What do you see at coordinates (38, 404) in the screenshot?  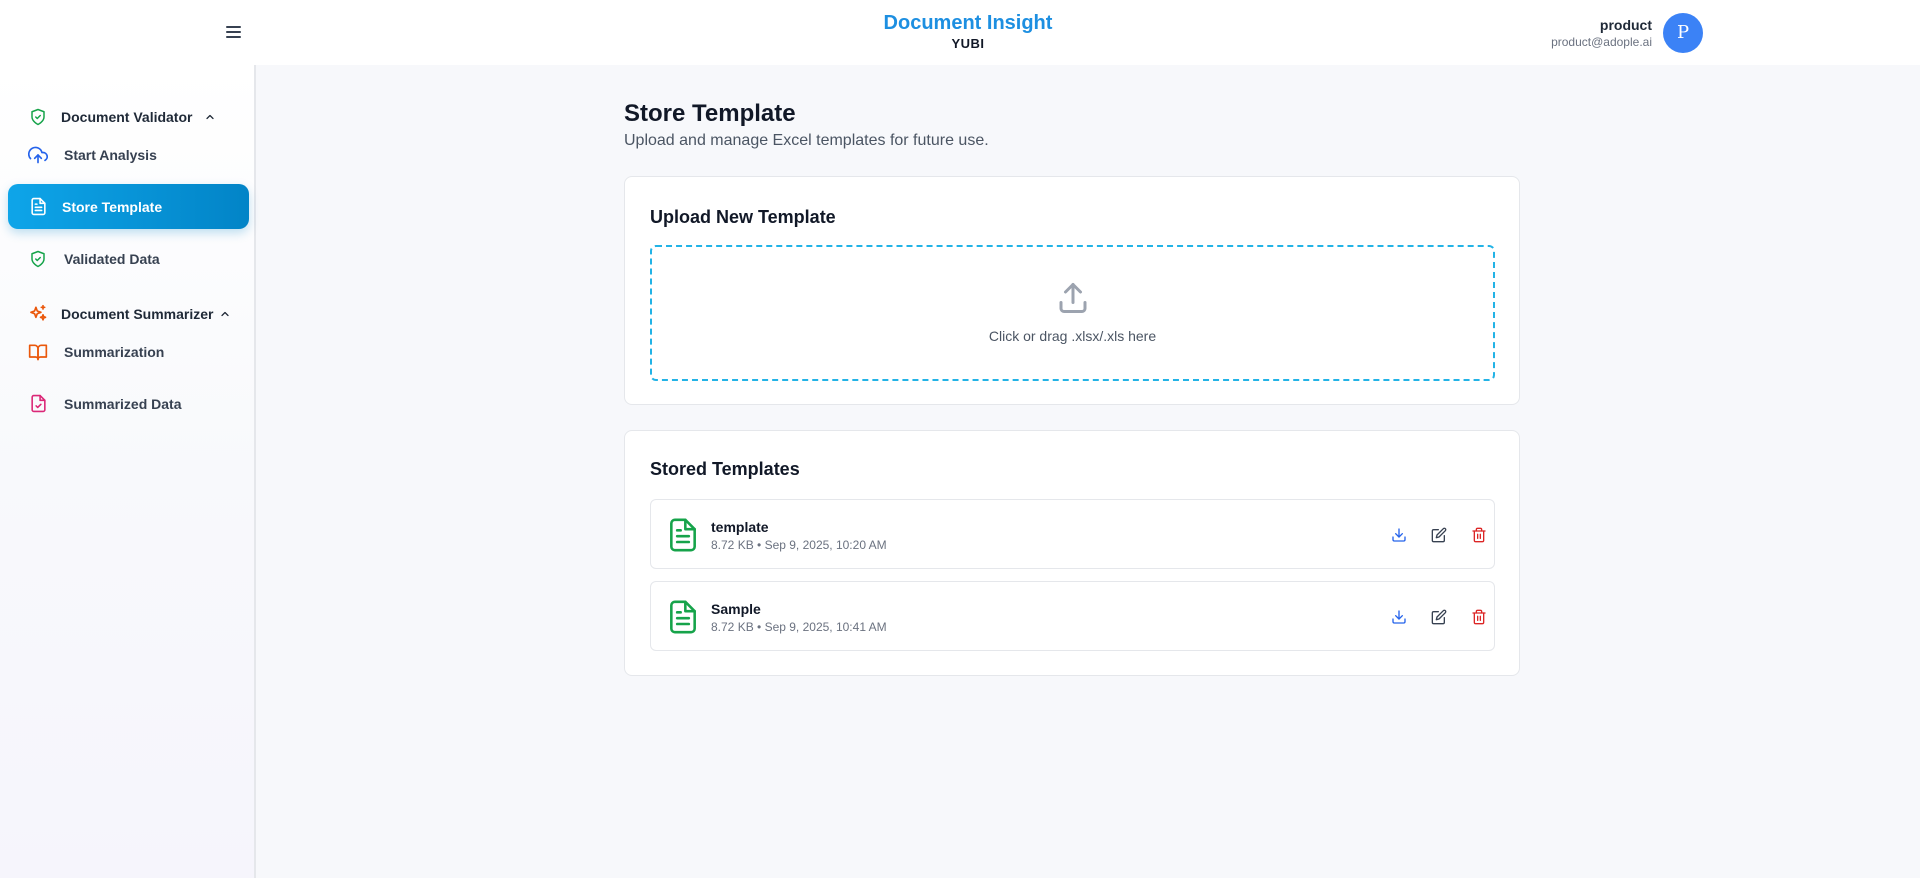 I see `file-check-icon` at bounding box center [38, 404].